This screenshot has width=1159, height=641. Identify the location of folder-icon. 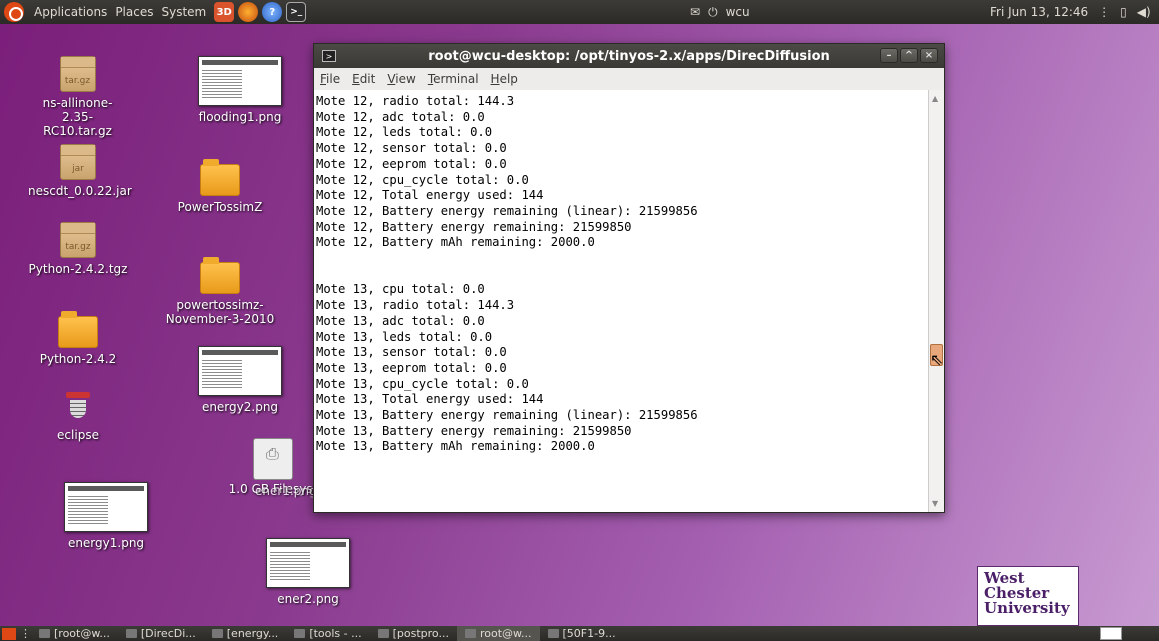
(78, 329).